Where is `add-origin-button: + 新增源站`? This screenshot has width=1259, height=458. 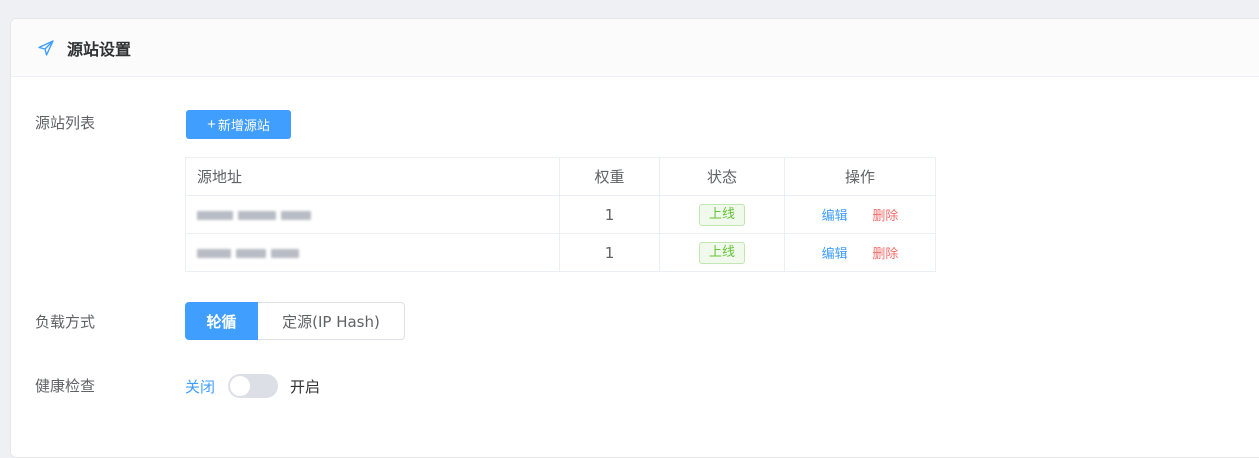
add-origin-button: + 新增源站 is located at coordinates (238, 124).